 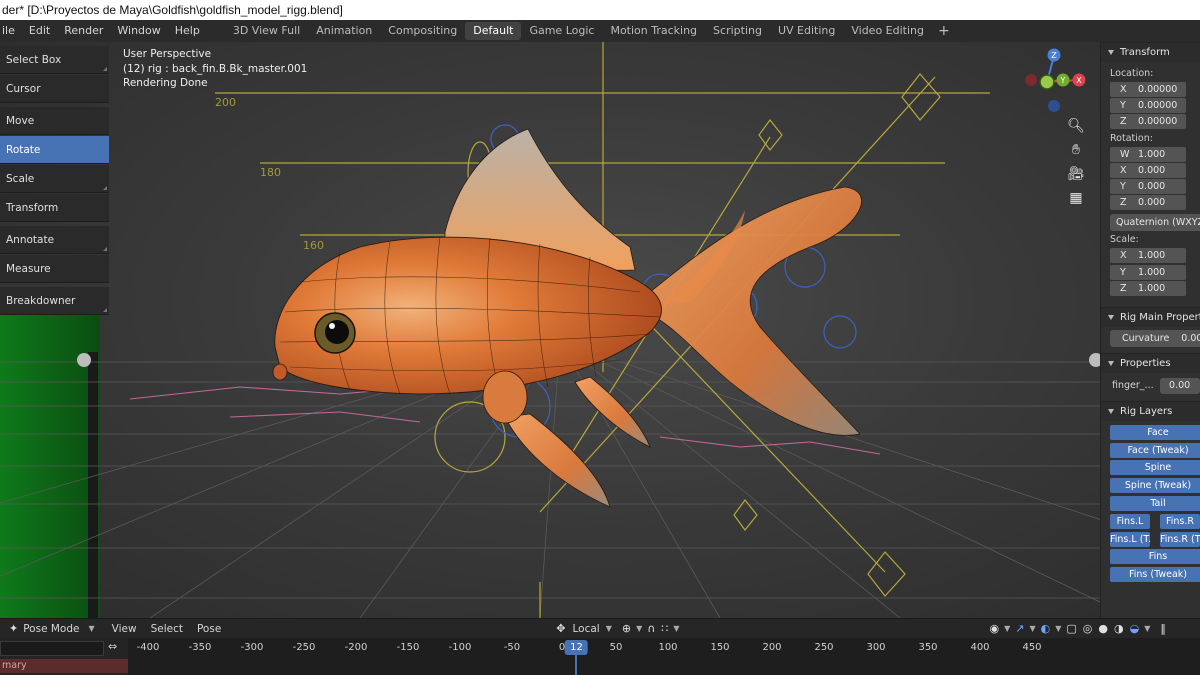 What do you see at coordinates (54, 179) in the screenshot?
I see `tool-scale: Scale` at bounding box center [54, 179].